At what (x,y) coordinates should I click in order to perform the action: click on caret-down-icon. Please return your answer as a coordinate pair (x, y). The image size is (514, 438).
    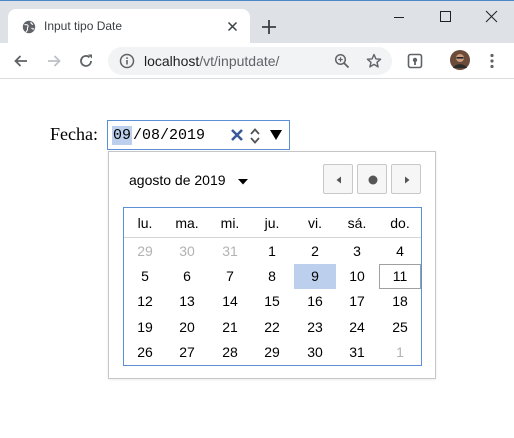
    Looking at the image, I should click on (243, 182).